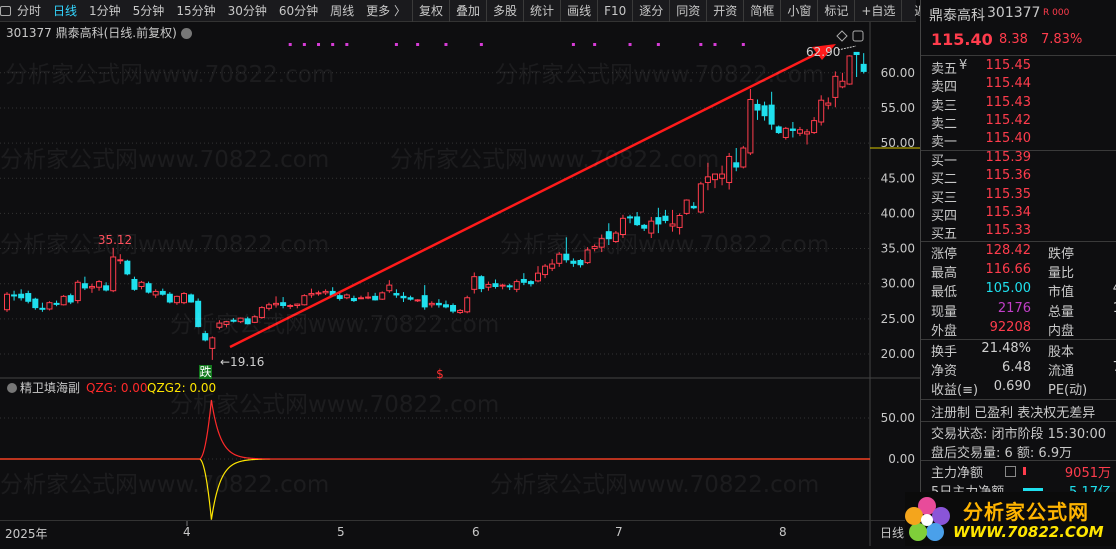 Image resolution: width=1116 pixels, height=549 pixels. I want to click on row-label-2: 量比, so click(1061, 274).